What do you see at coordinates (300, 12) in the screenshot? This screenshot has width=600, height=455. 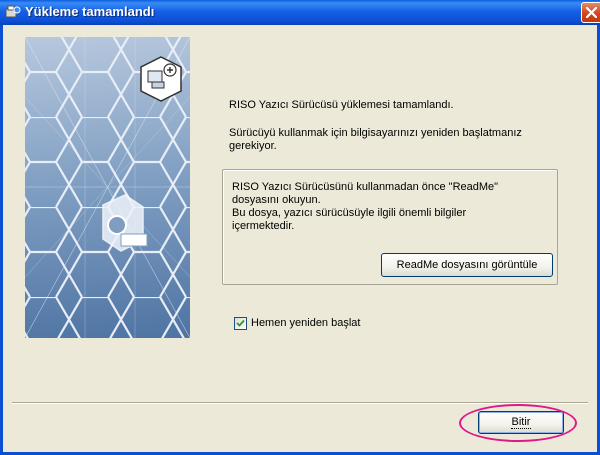 I see `title-bar: Yükleme tamamlandı` at bounding box center [300, 12].